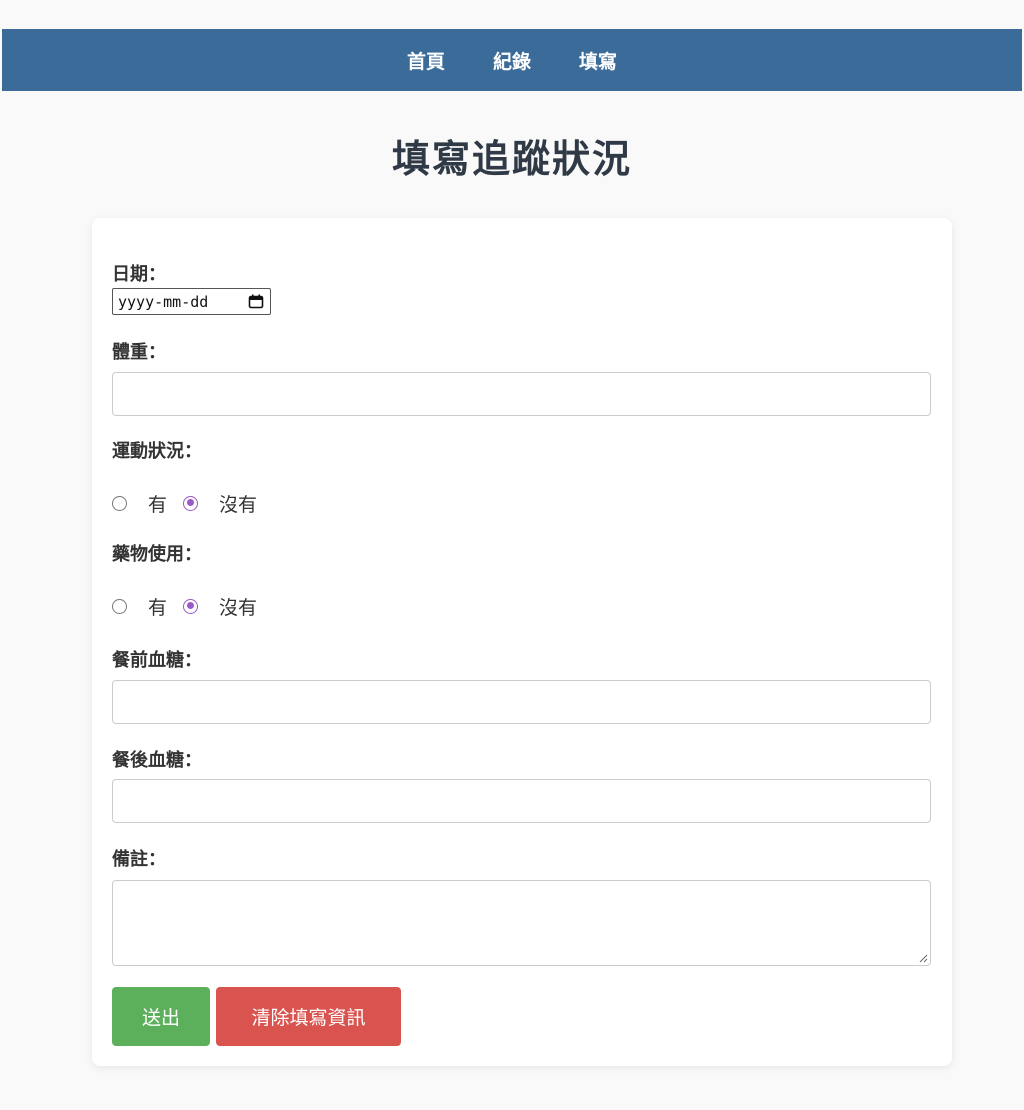  I want to click on medication-yes-label: 有, so click(157, 606).